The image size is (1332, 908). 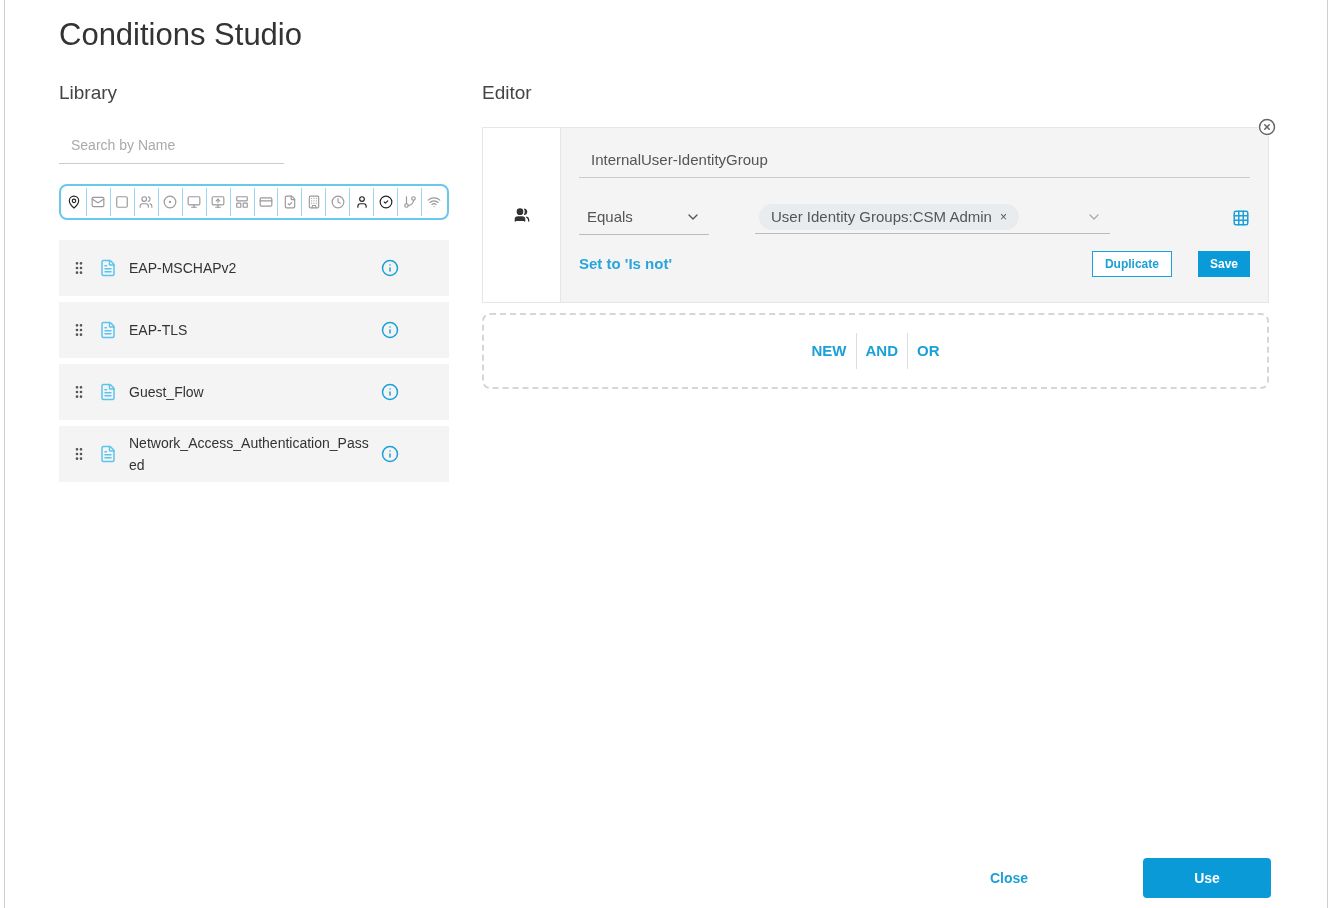 What do you see at coordinates (433, 202) in the screenshot?
I see `wifi-icon` at bounding box center [433, 202].